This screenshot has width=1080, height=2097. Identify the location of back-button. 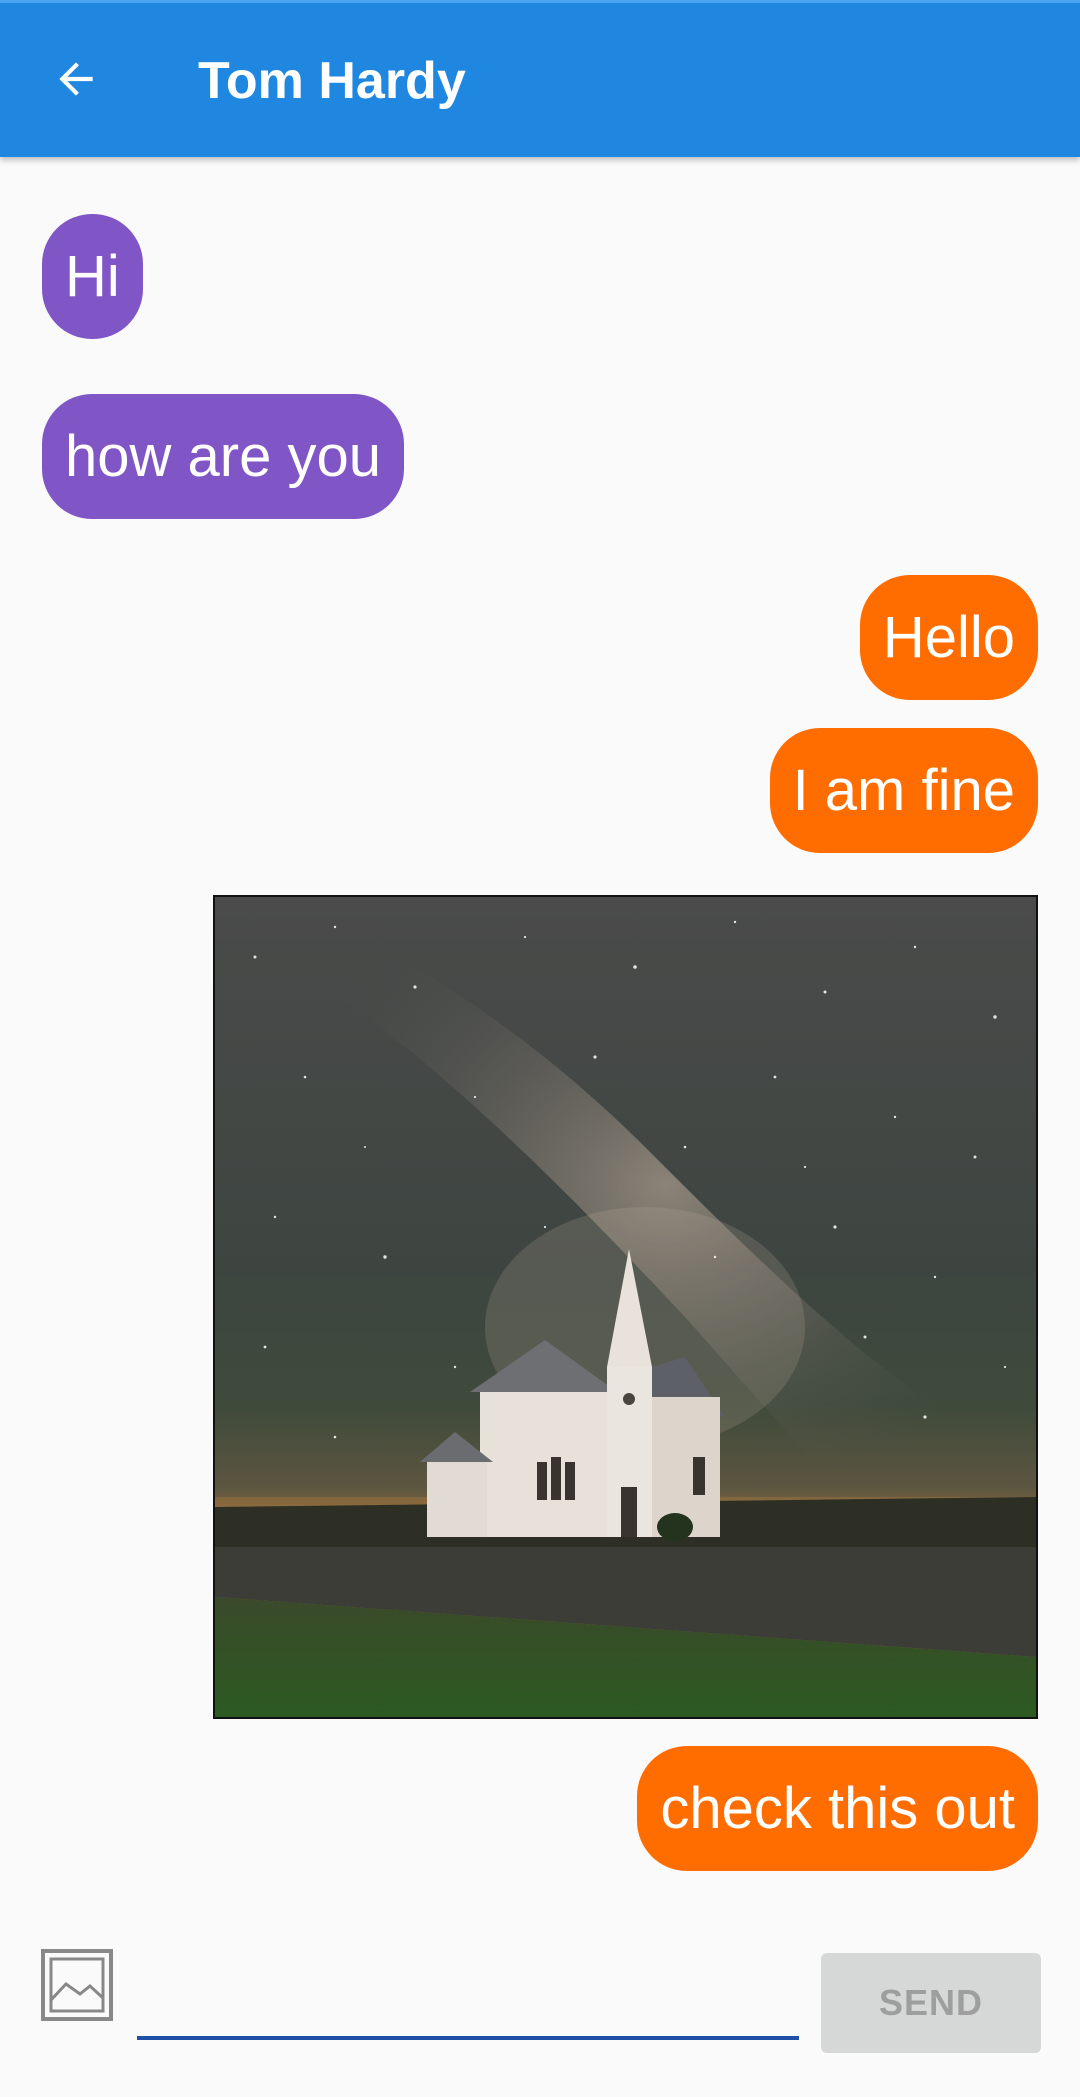
(76, 79).